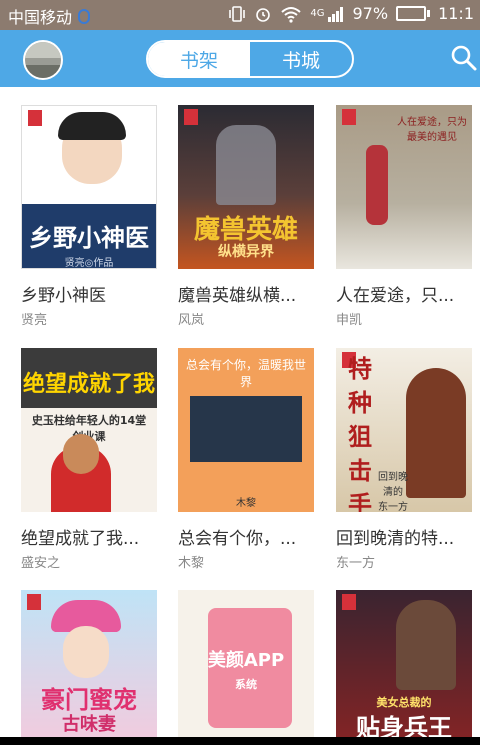 The width and height of the screenshot is (480, 745). I want to click on user-avatar, so click(43, 60).